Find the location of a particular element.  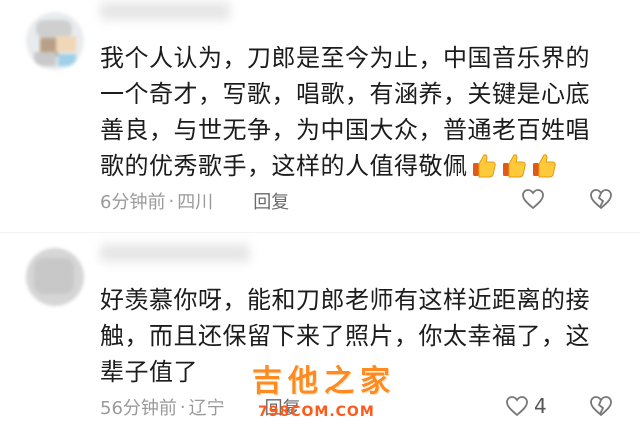

comment-line: 我个人认为，刀郎是至今为止，中国音乐界的 is located at coordinates (345, 58).